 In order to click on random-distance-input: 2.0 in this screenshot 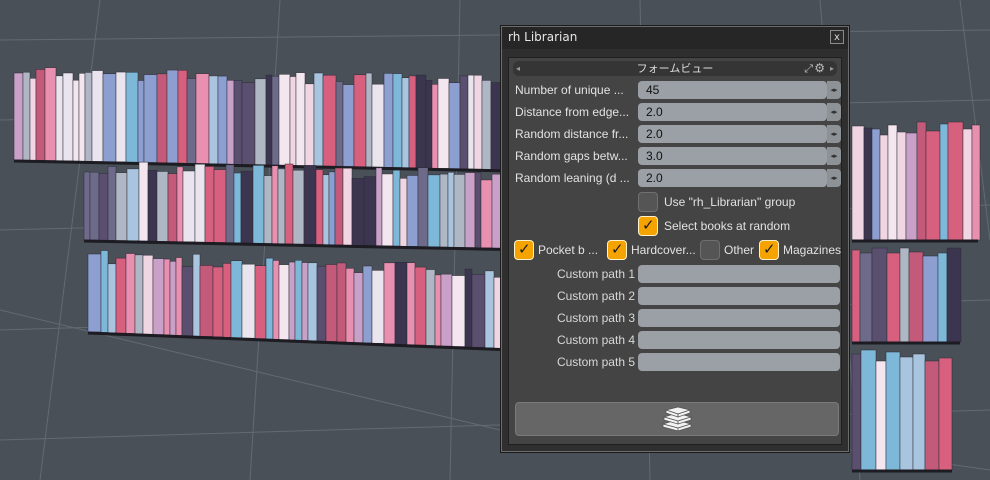, I will do `click(732, 134)`.